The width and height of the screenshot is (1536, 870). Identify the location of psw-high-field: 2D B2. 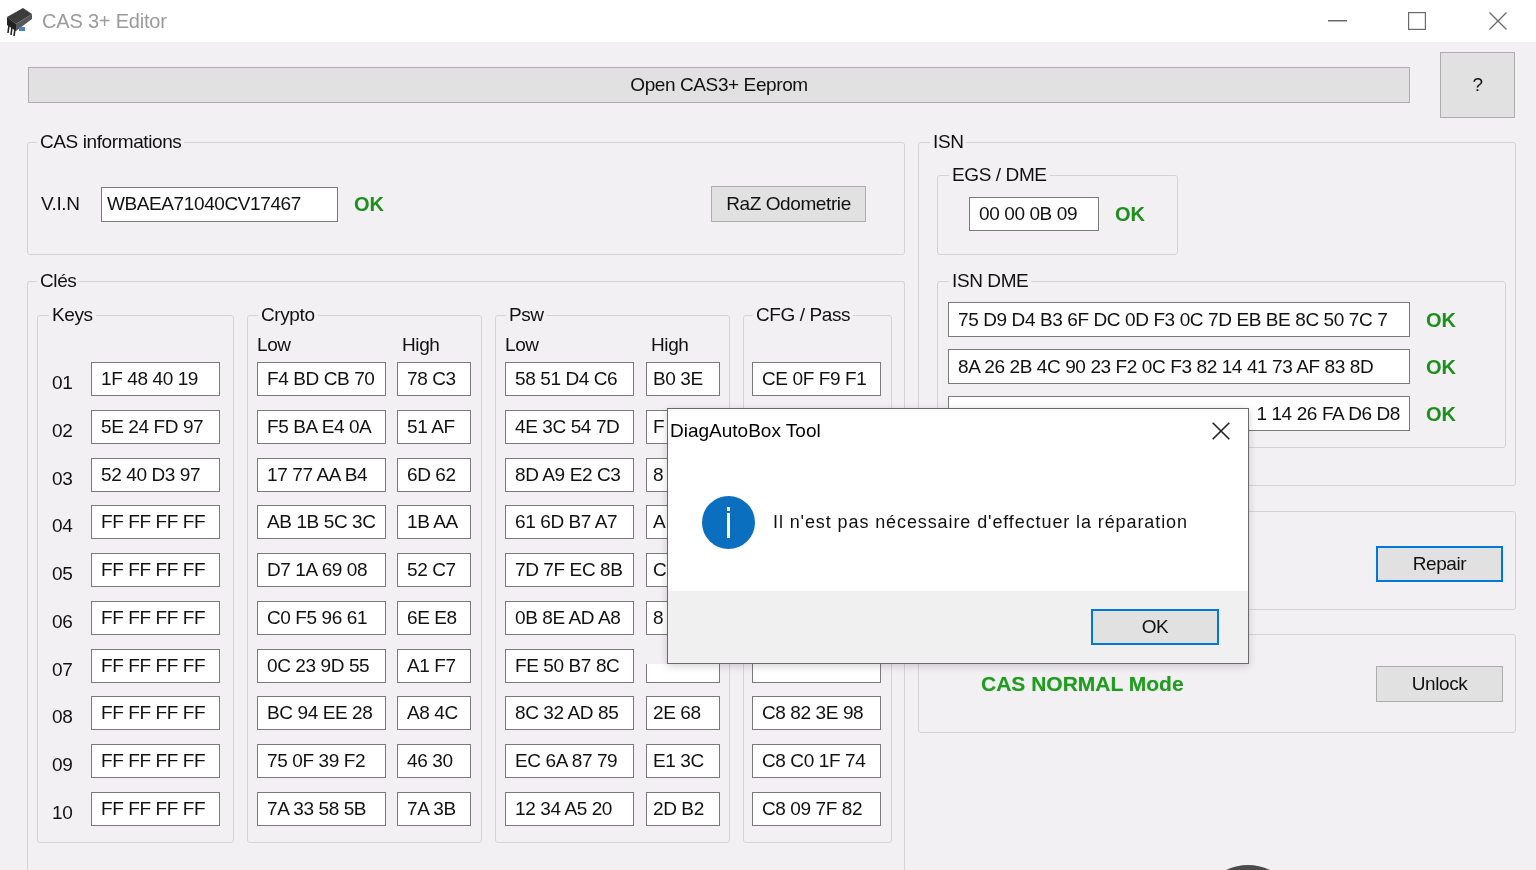
(683, 808).